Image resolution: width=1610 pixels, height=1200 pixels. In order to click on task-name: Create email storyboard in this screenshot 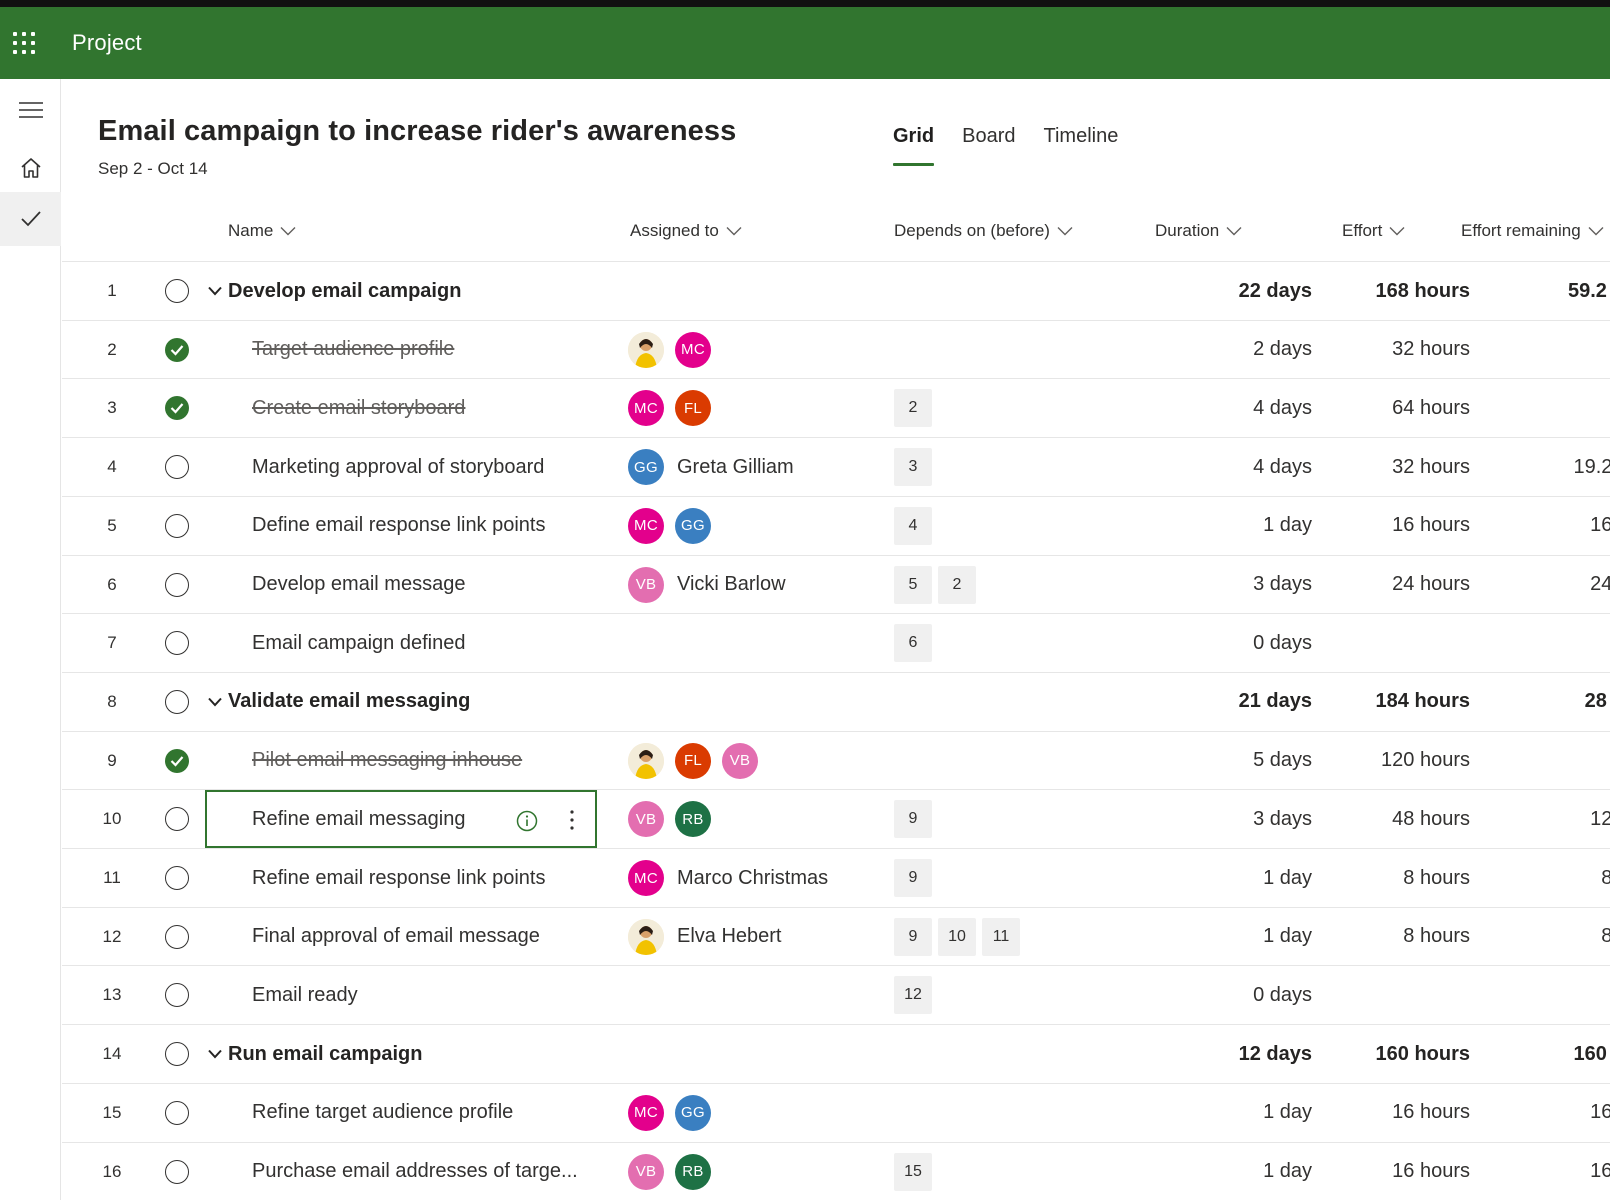, I will do `click(358, 408)`.